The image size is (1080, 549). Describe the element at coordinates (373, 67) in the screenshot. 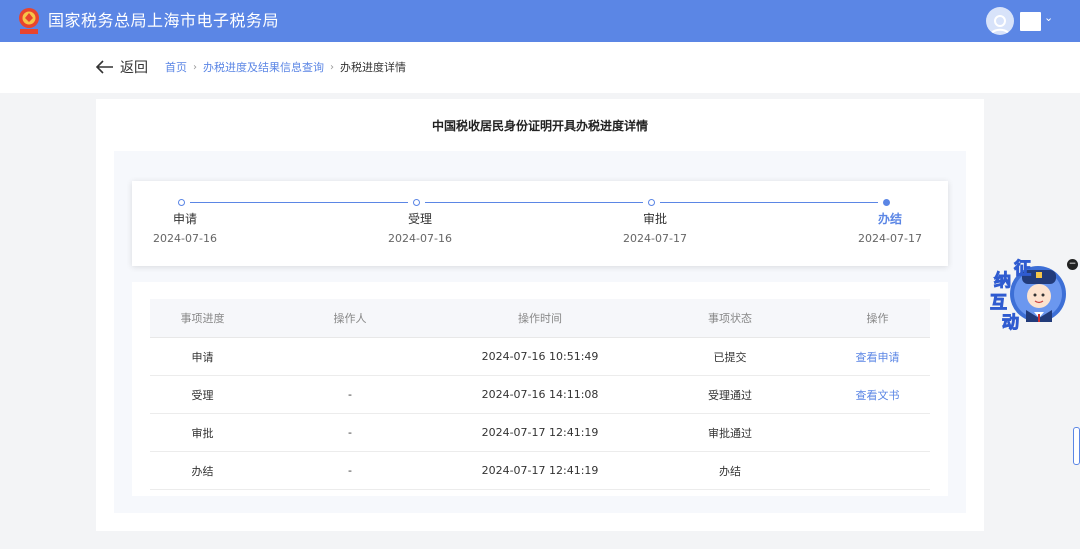

I see `breadcrumb-current: 办税进度详情` at that location.